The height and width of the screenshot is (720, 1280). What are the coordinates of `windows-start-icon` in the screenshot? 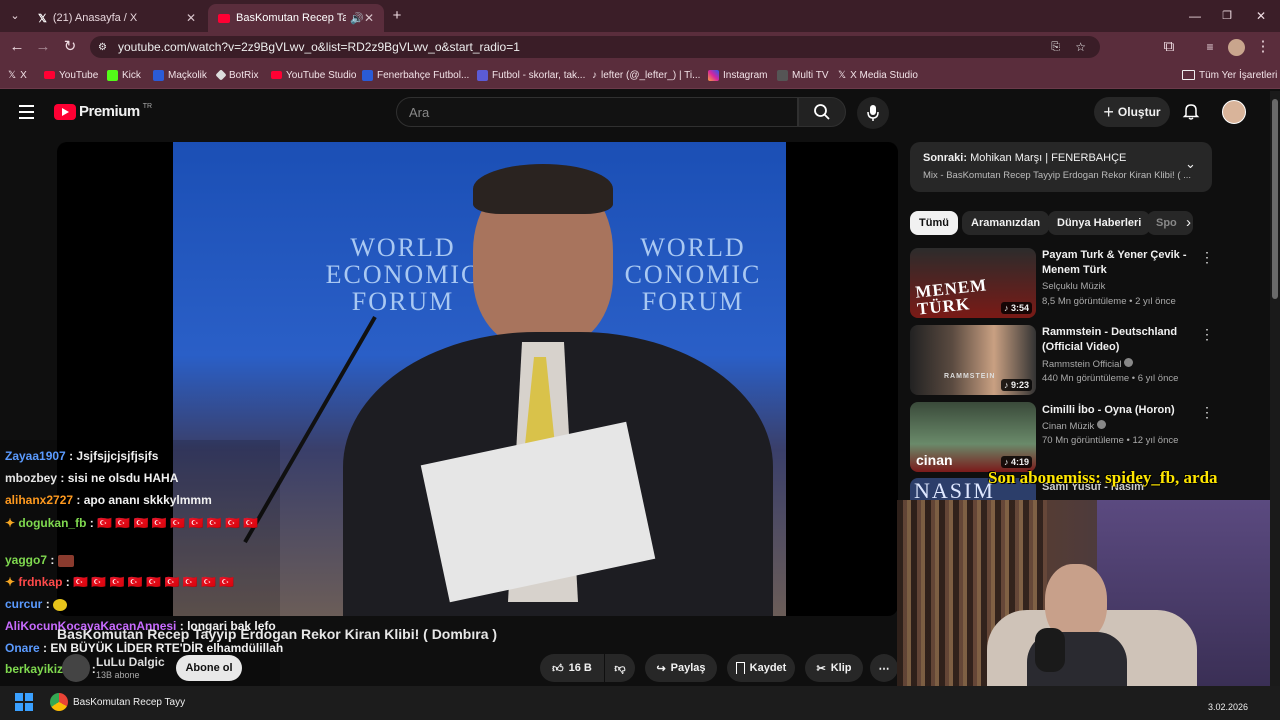 It's located at (24, 702).